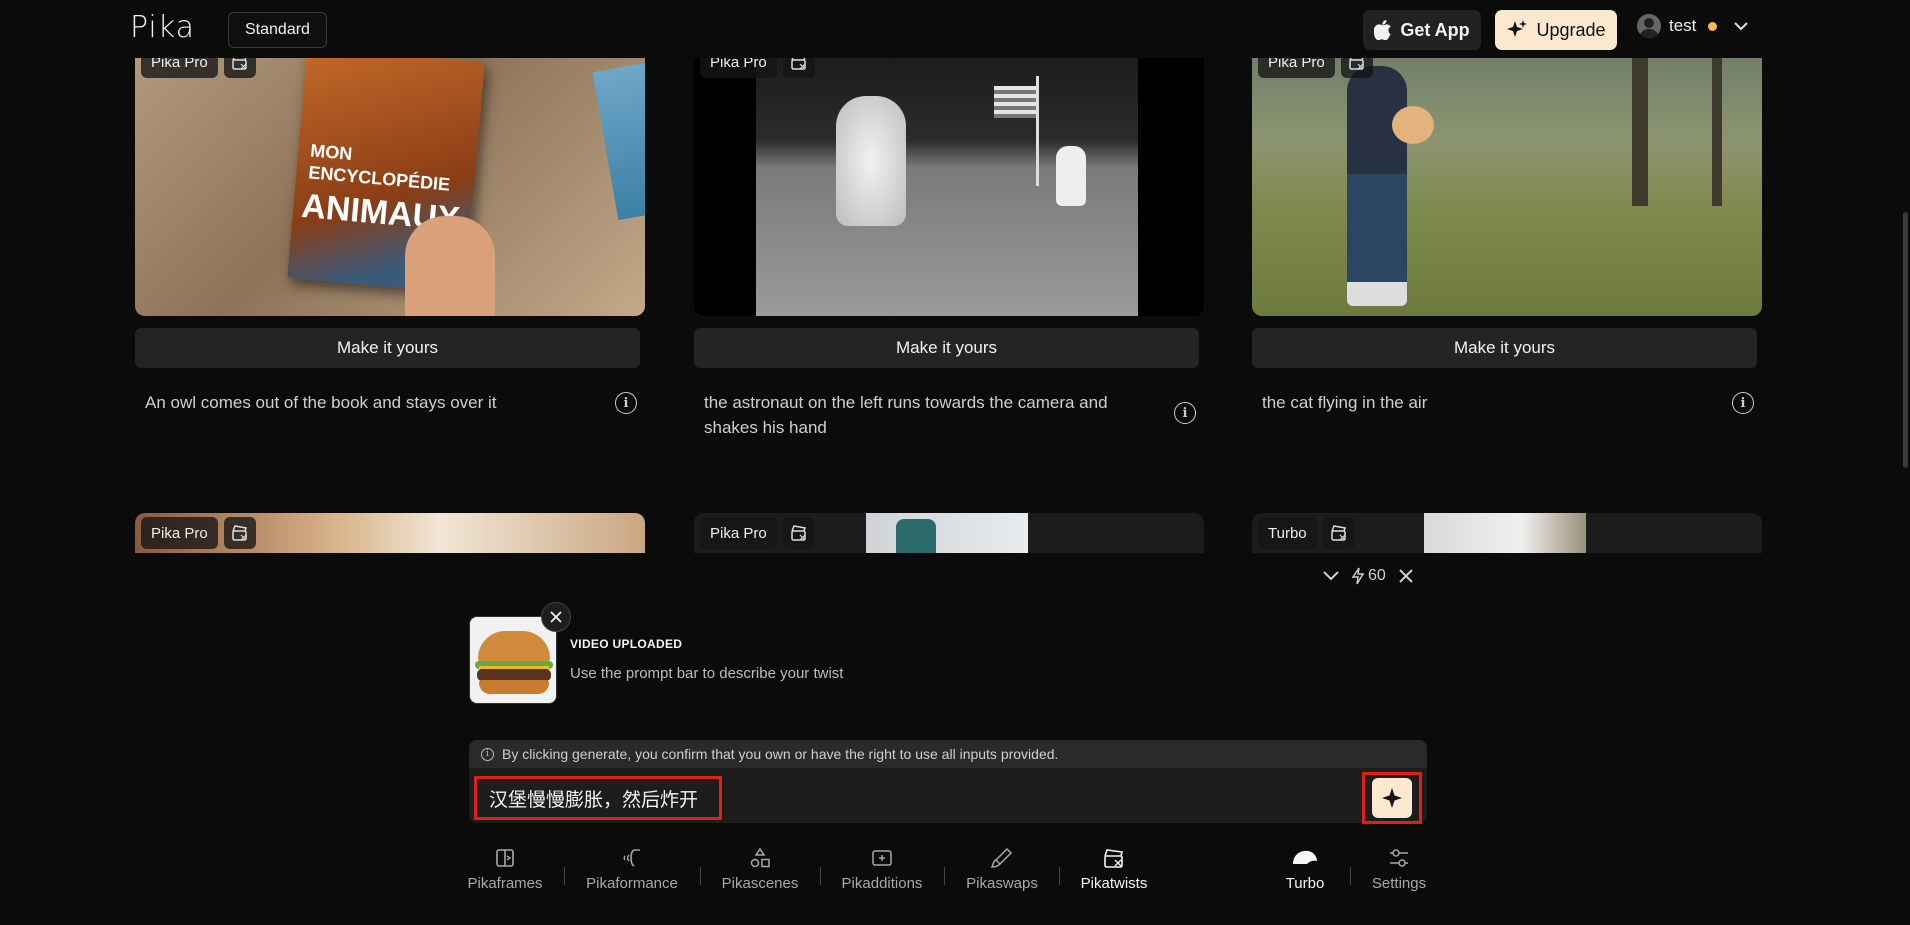 This screenshot has width=1910, height=925. I want to click on moon-scene, so click(947, 187).